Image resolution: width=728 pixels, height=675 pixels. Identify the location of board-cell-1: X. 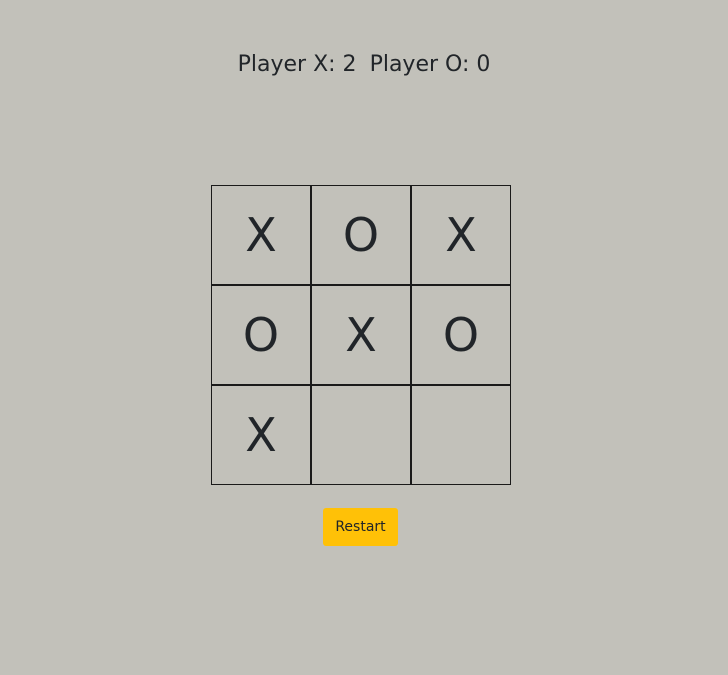
(261, 235).